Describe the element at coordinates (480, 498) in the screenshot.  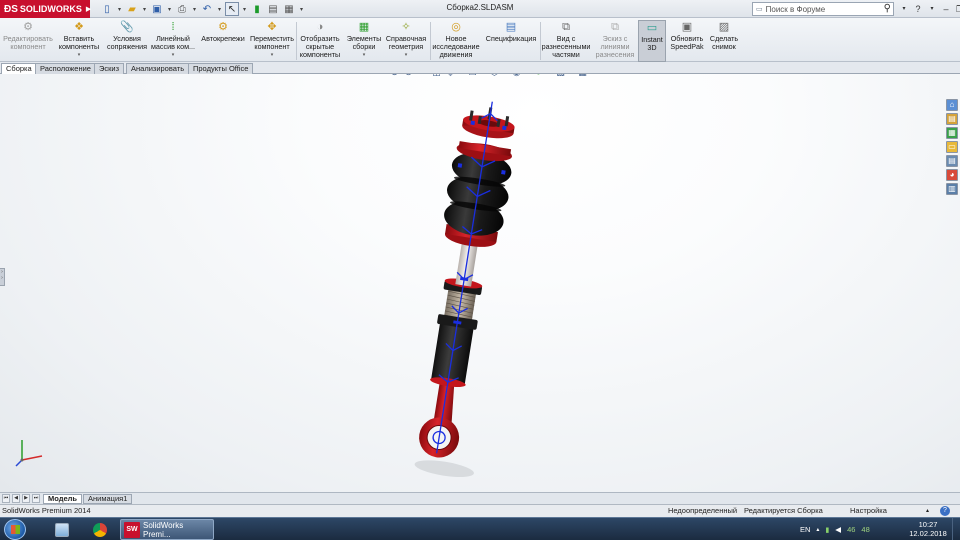
I see `model-tabs-bar: ⏮ ◀ ▶ ⏭ Модель Анимация1` at that location.